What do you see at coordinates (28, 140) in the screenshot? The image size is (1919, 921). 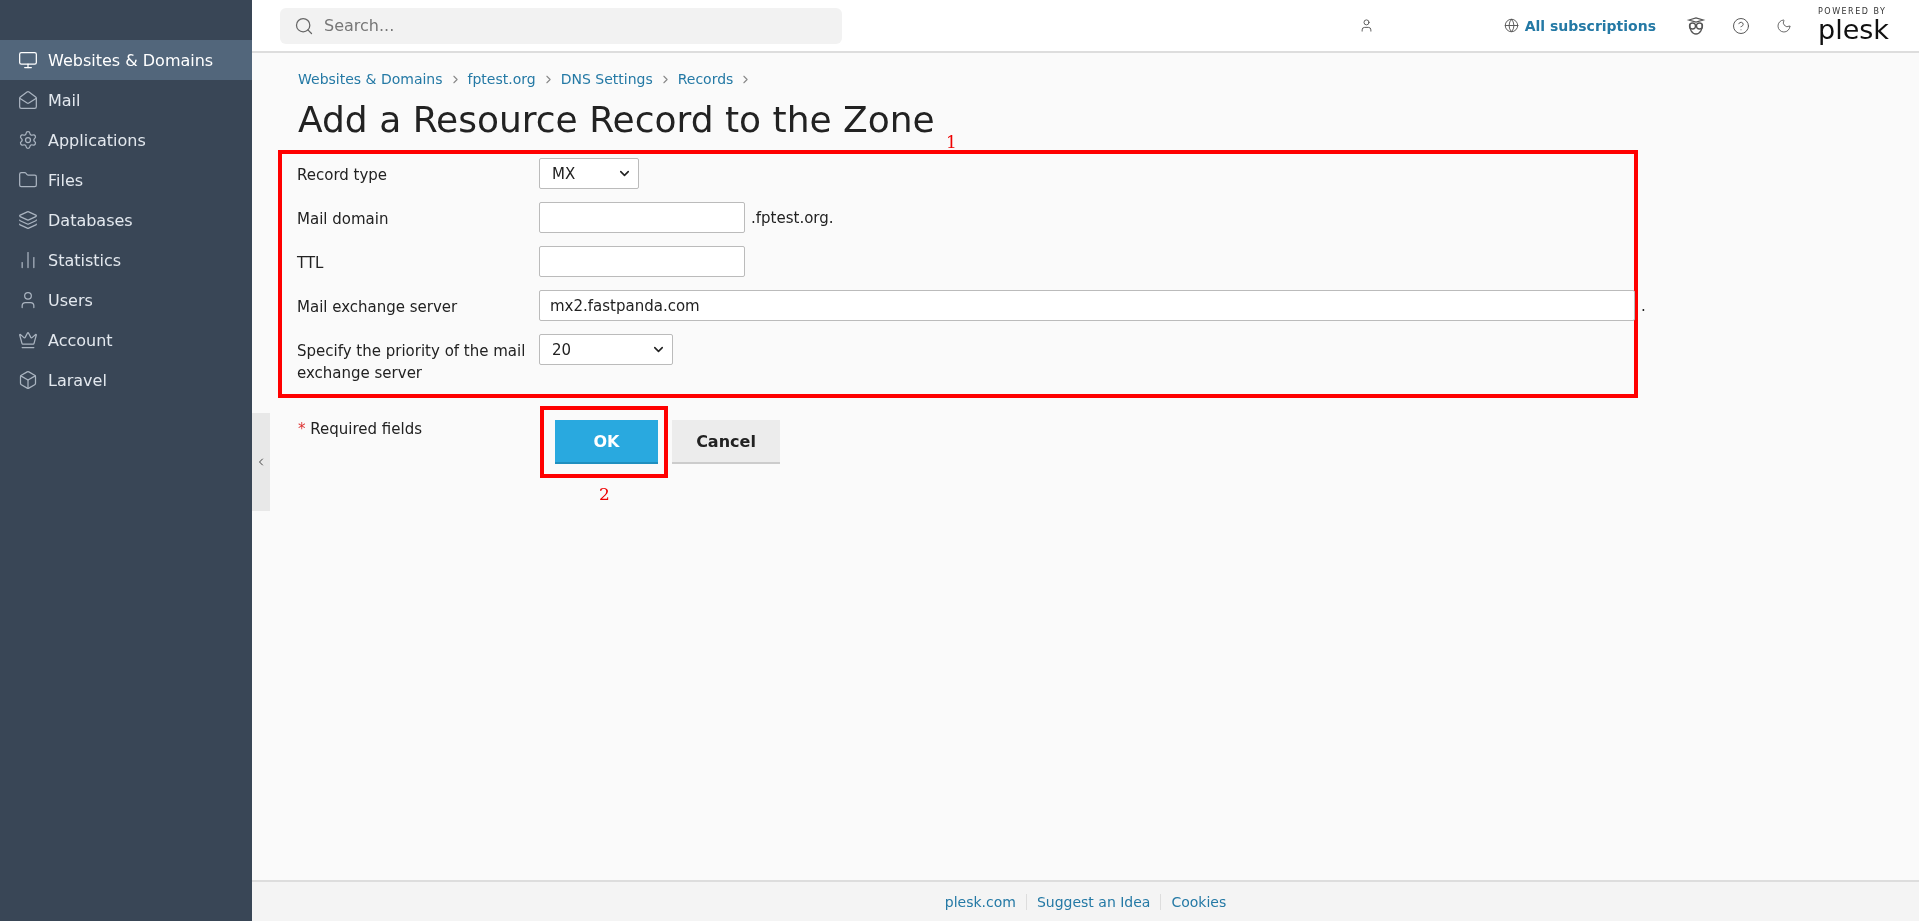 I see `gear-icon` at bounding box center [28, 140].